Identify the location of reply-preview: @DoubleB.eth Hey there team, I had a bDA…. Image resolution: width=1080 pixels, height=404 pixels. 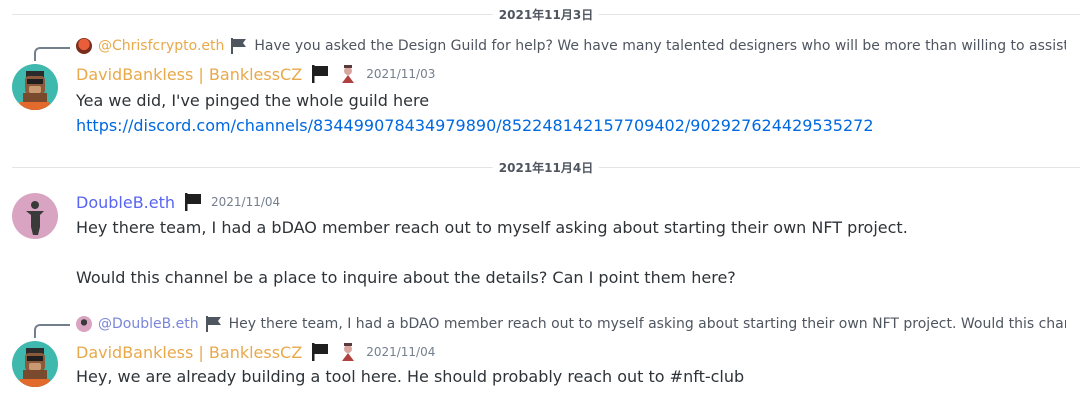
(571, 324).